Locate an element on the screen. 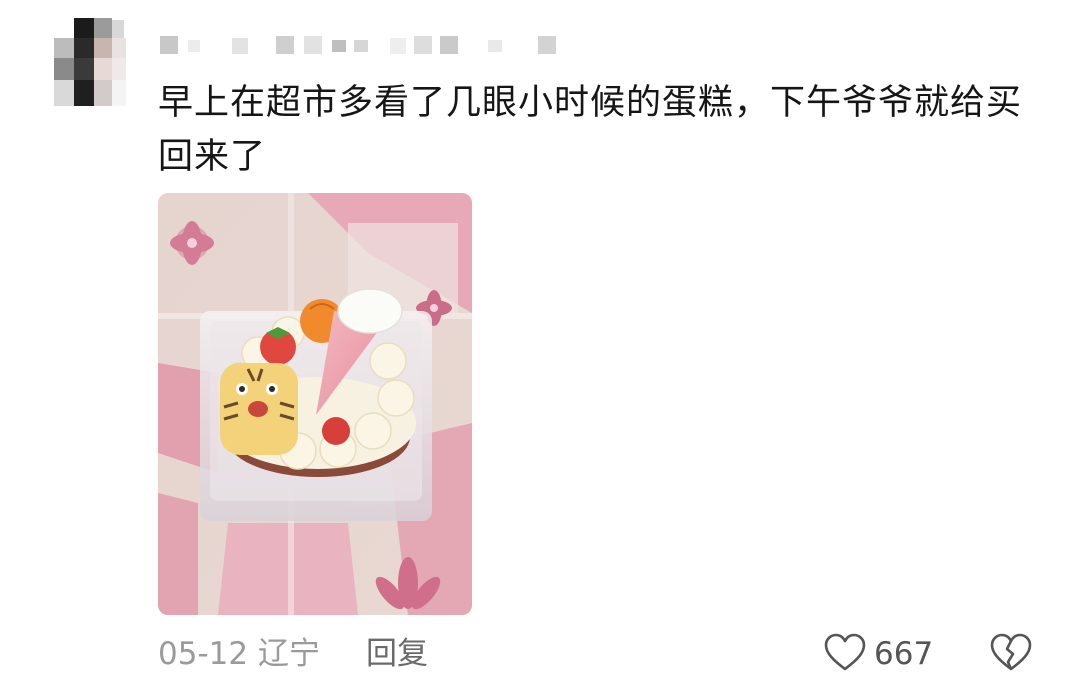  heart-outline-icon is located at coordinates (845, 653).